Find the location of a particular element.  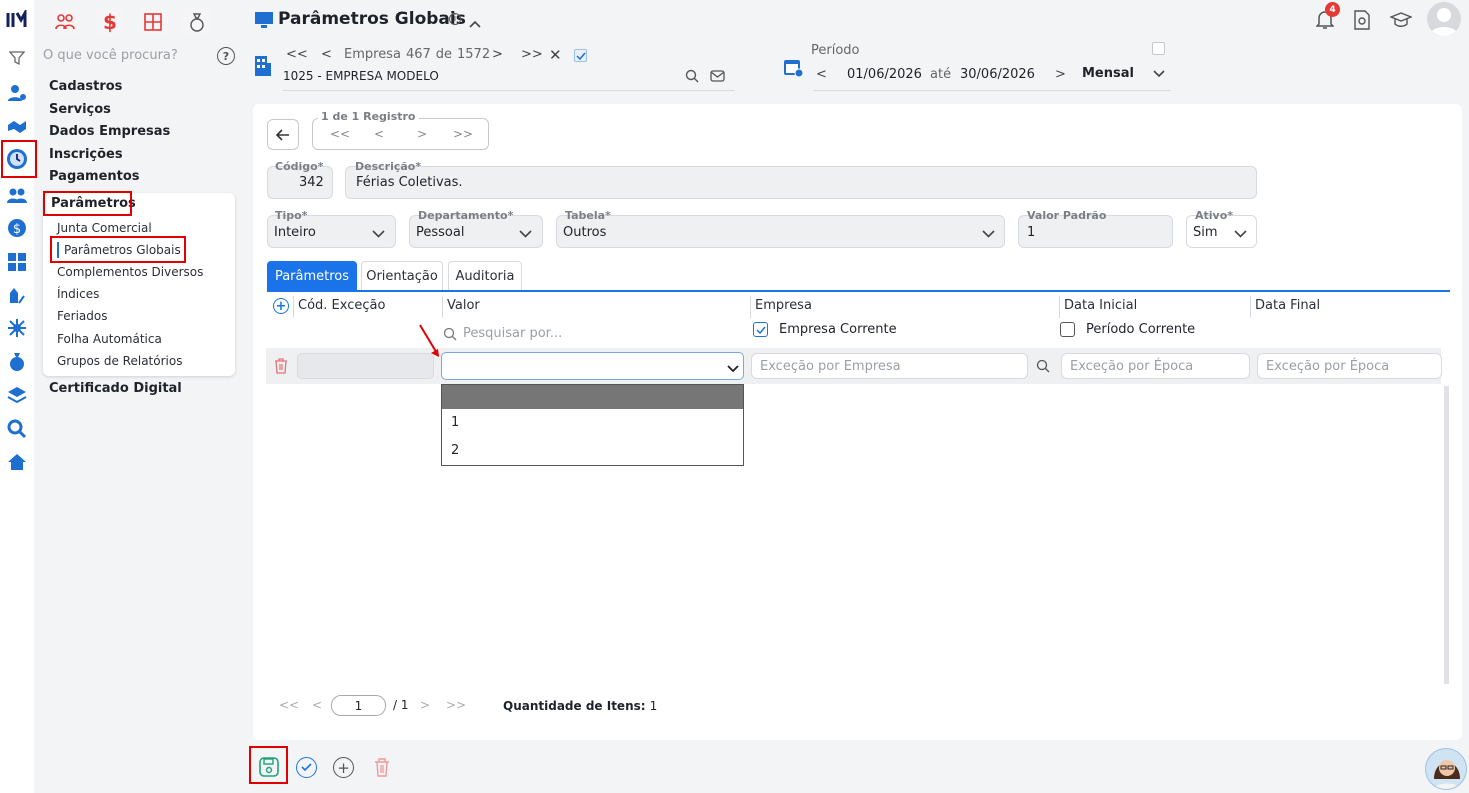

dropdown-option-1: 1 is located at coordinates (455, 422).